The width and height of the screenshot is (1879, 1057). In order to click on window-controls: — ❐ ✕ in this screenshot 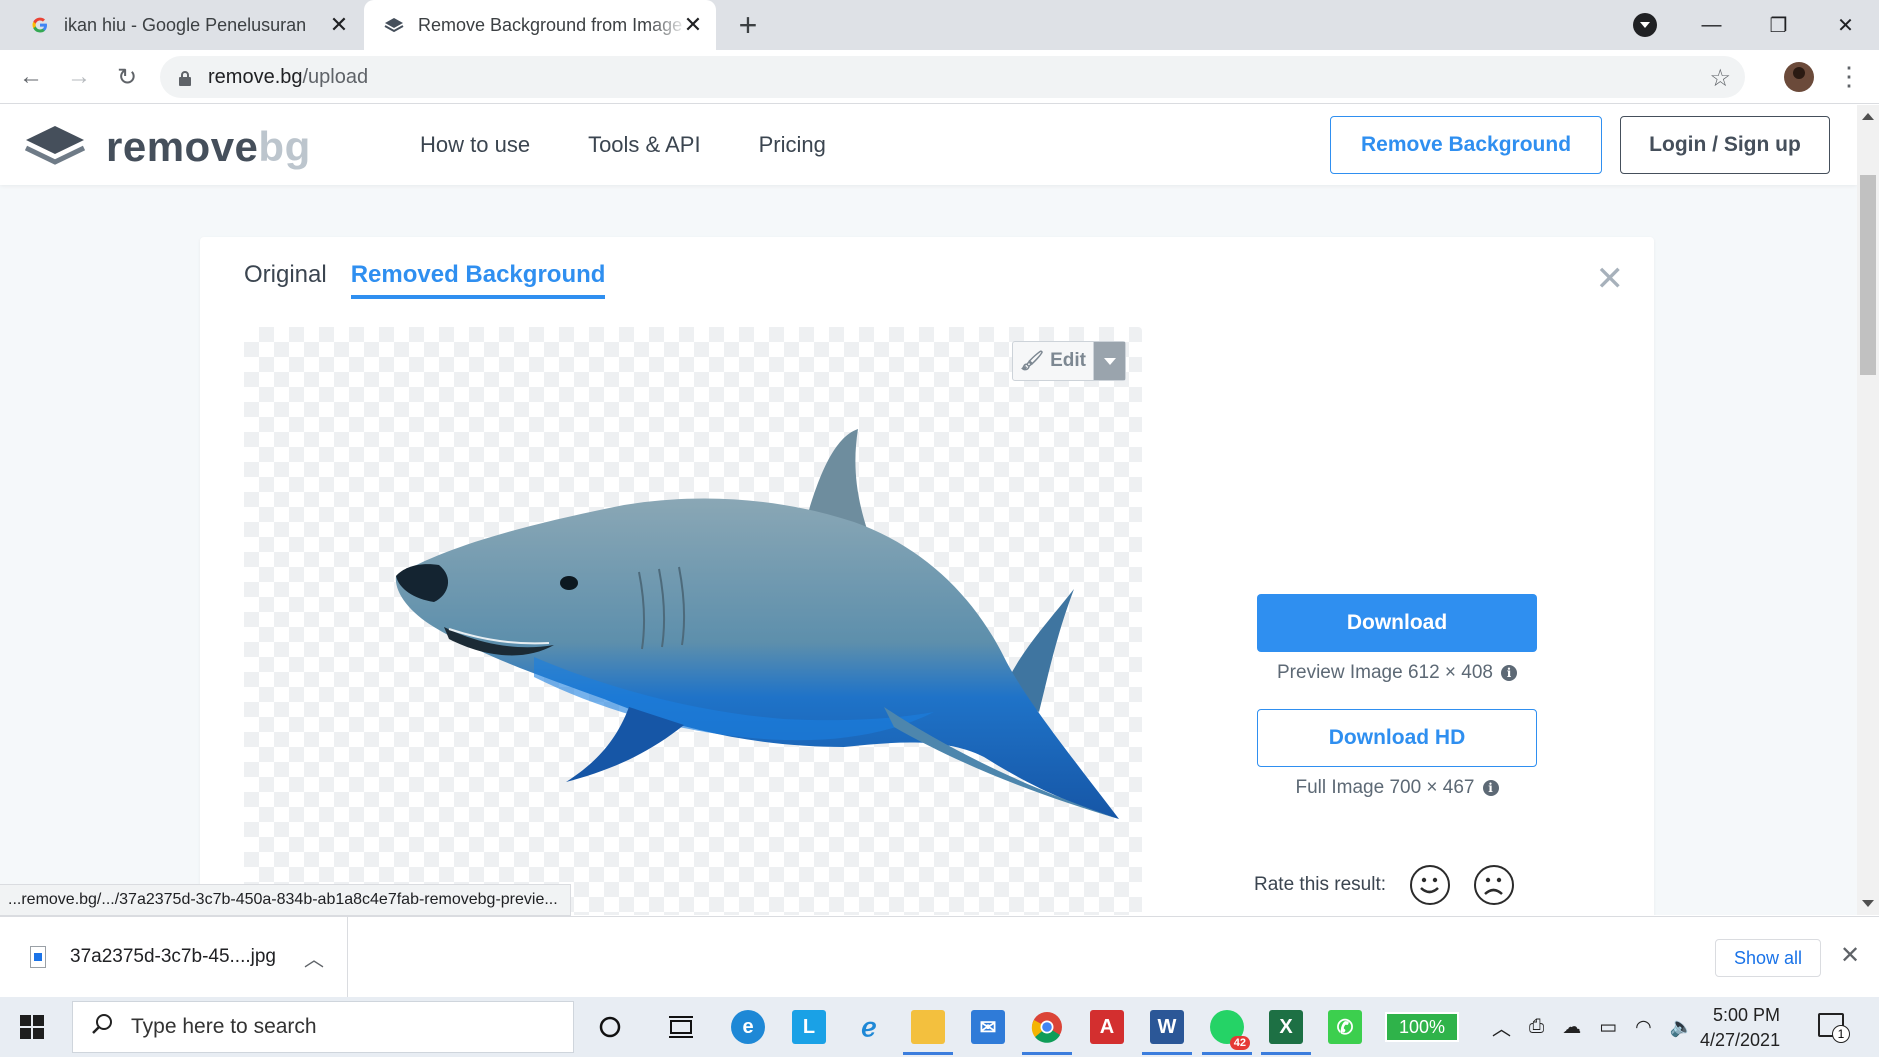, I will do `click(1778, 25)`.